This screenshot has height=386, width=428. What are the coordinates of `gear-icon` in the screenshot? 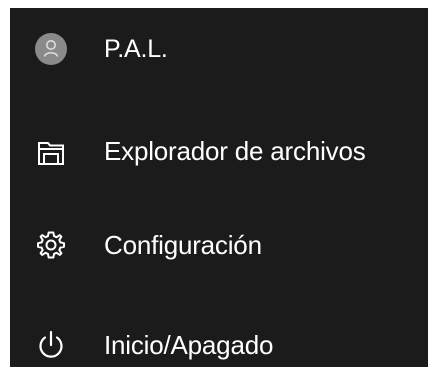 It's located at (51, 245).